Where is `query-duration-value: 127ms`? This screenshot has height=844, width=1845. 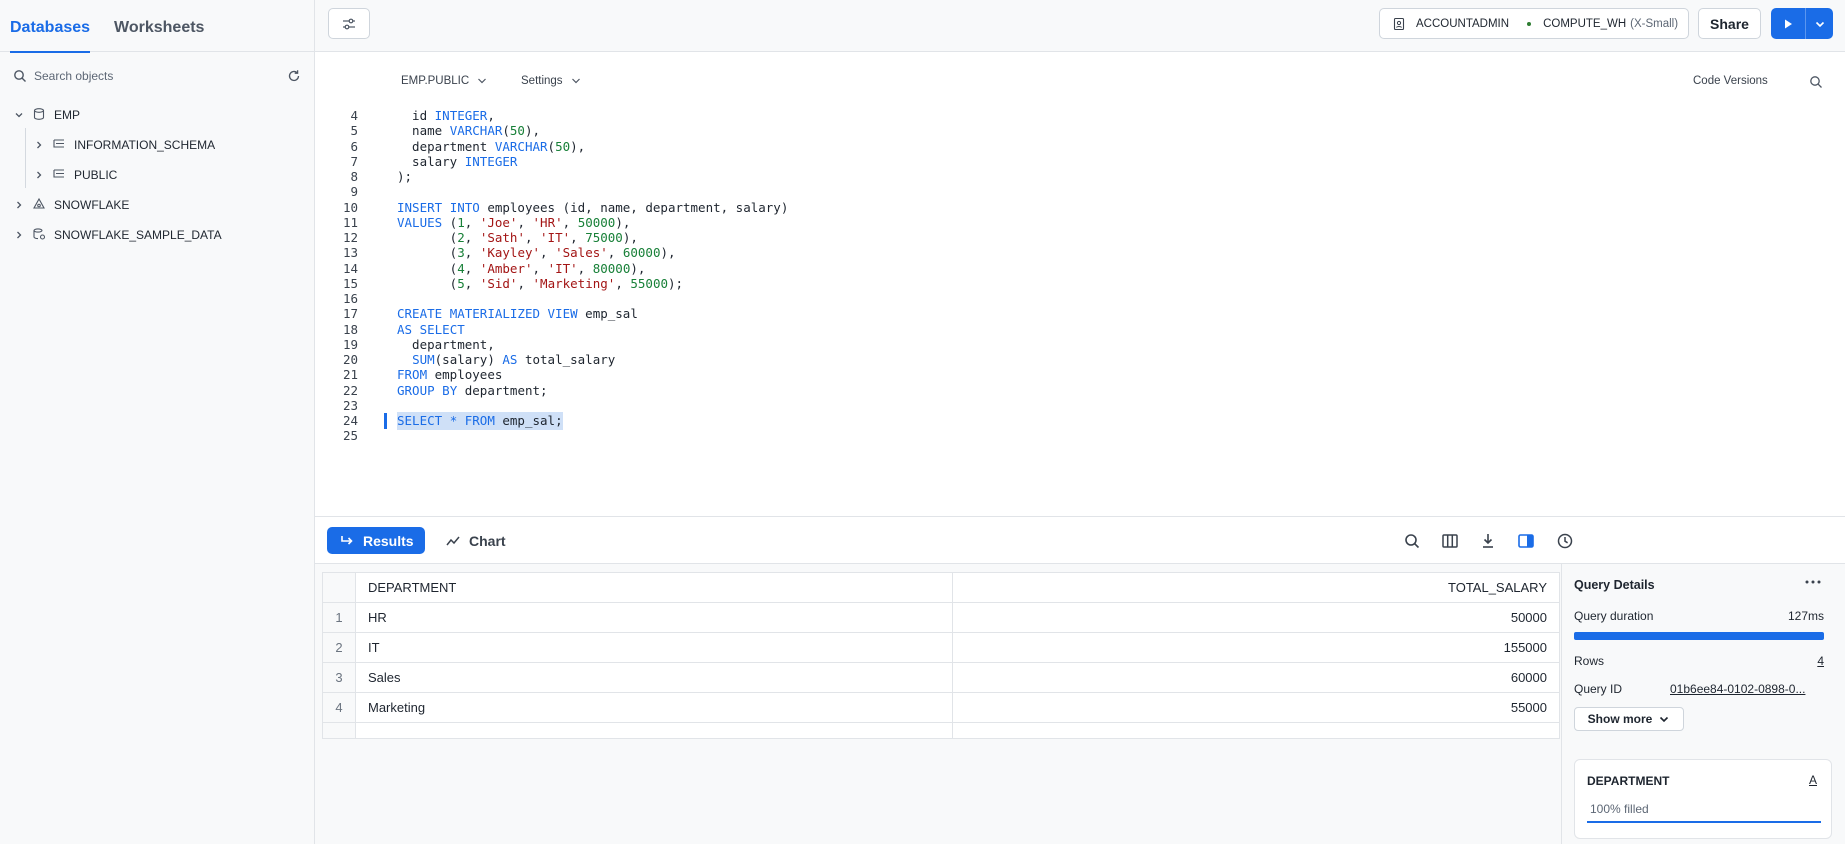
query-duration-value: 127ms is located at coordinates (1805, 616).